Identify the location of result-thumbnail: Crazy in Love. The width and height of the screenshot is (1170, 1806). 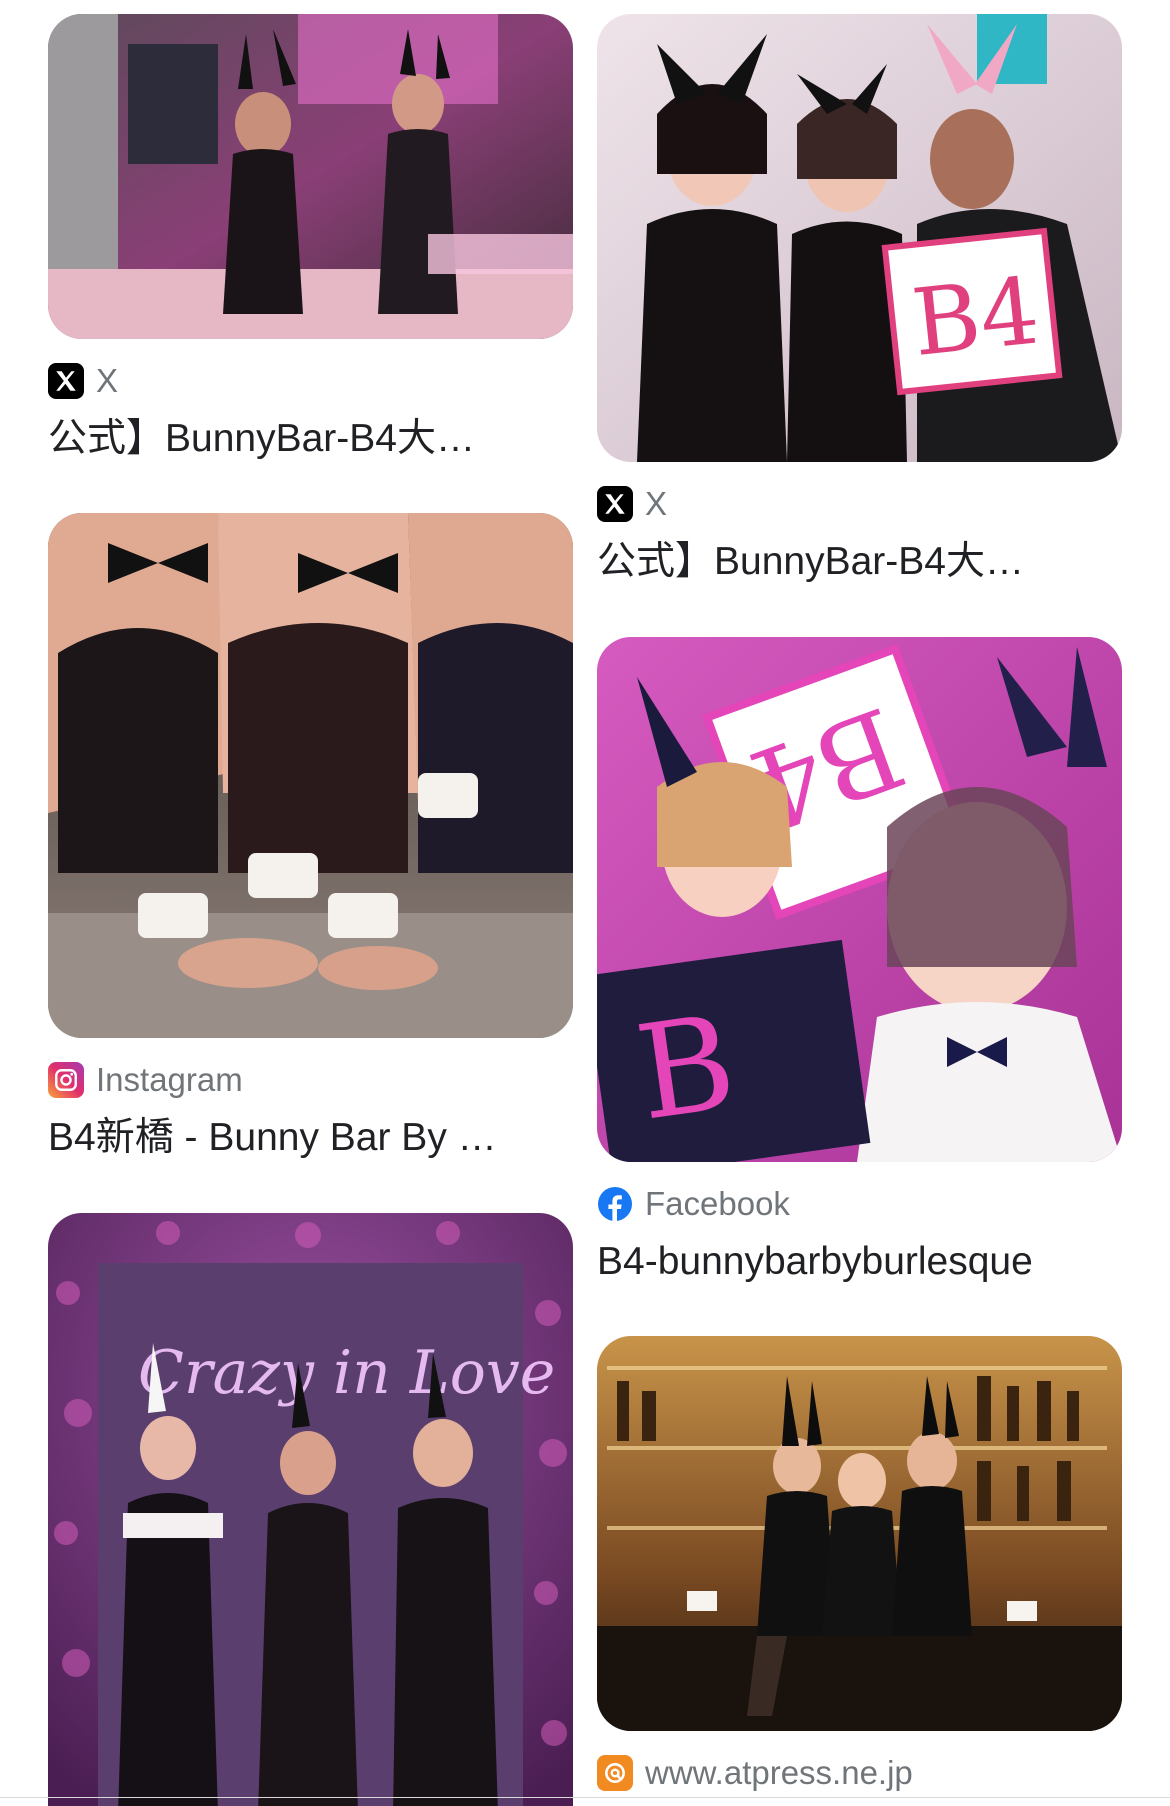
(310, 1509).